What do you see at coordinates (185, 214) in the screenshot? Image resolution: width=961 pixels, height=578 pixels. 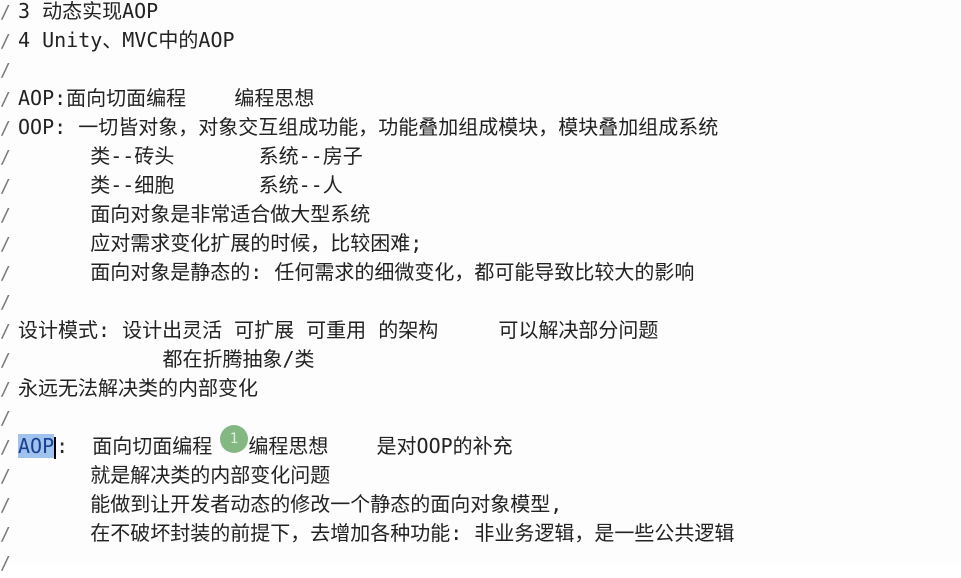 I see `code-line: / 面向对象是非常适合做大型系统` at bounding box center [185, 214].